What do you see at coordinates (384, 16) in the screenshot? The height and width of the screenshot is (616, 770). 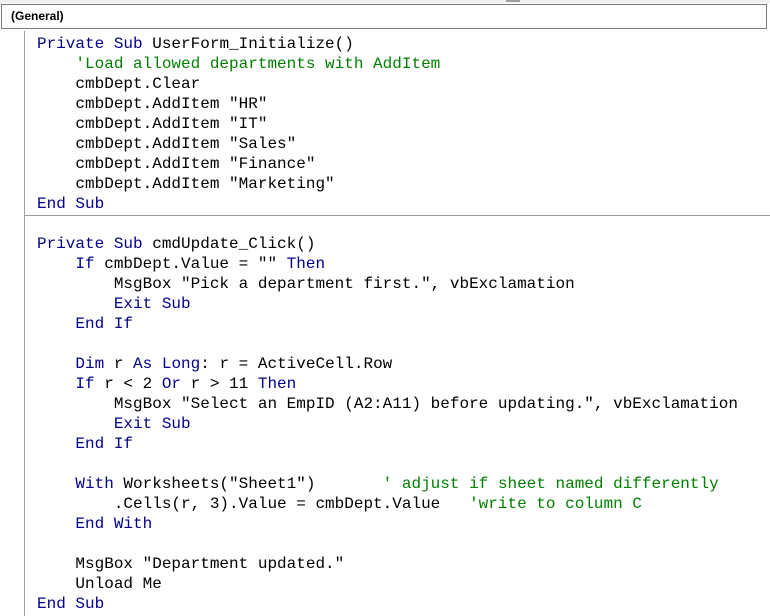 I see `object-dropdown: (General)` at bounding box center [384, 16].